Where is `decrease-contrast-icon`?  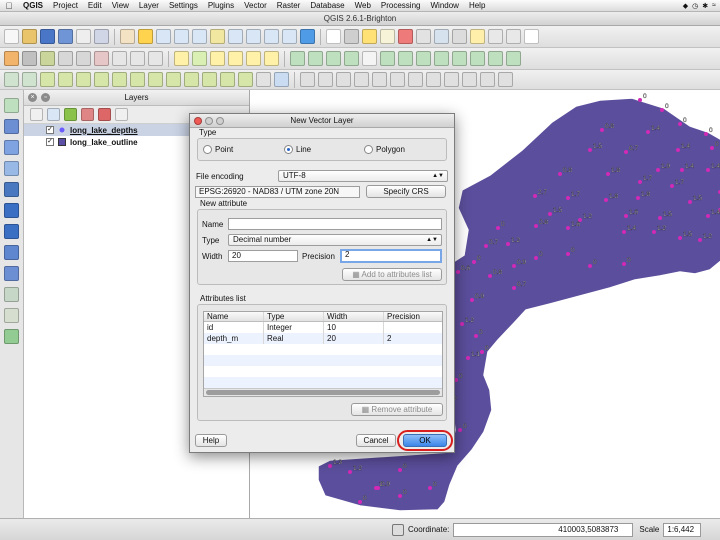 decrease-contrast-icon is located at coordinates (487, 79).